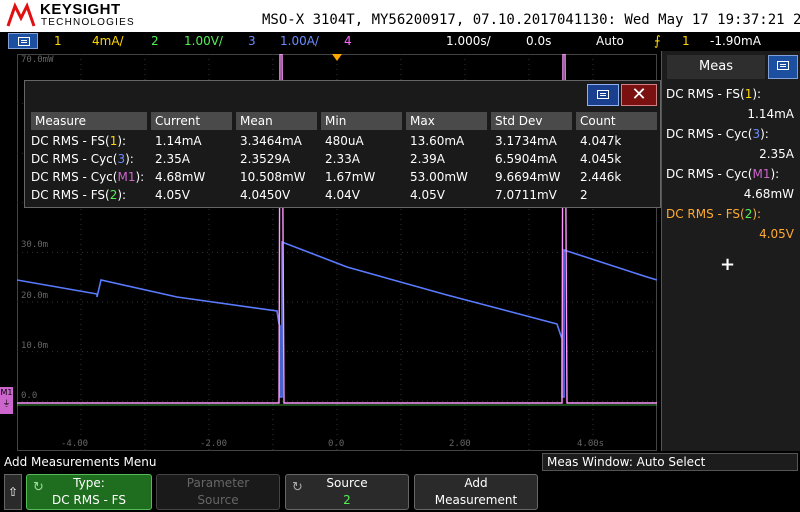 This screenshot has width=800, height=512. I want to click on sidebar-measure-value: 4.68mW, so click(768, 194).